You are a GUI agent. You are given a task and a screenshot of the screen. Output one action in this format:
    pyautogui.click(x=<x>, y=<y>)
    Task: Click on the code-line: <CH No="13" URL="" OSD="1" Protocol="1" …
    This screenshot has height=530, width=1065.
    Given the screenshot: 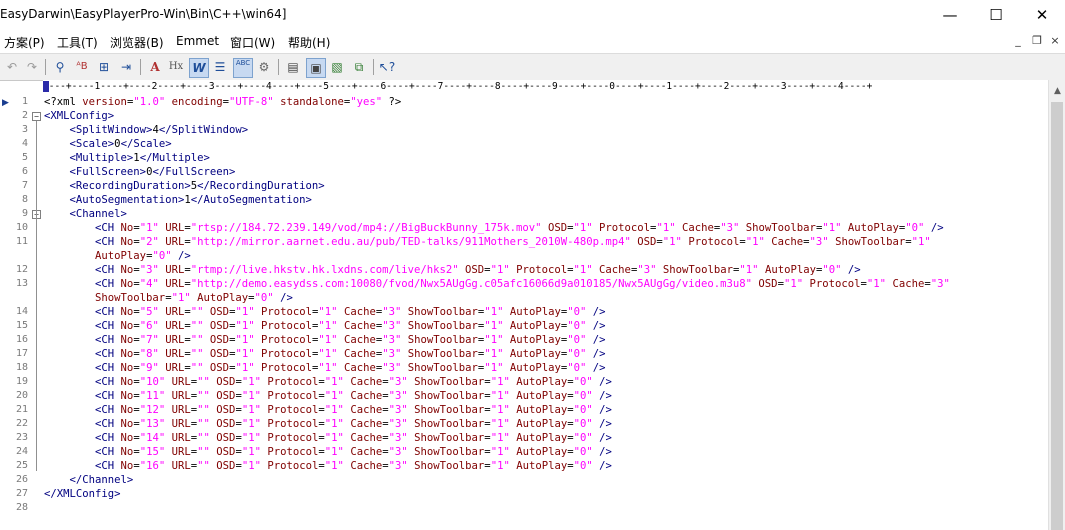 What is the action you would take?
    pyautogui.click(x=544, y=424)
    